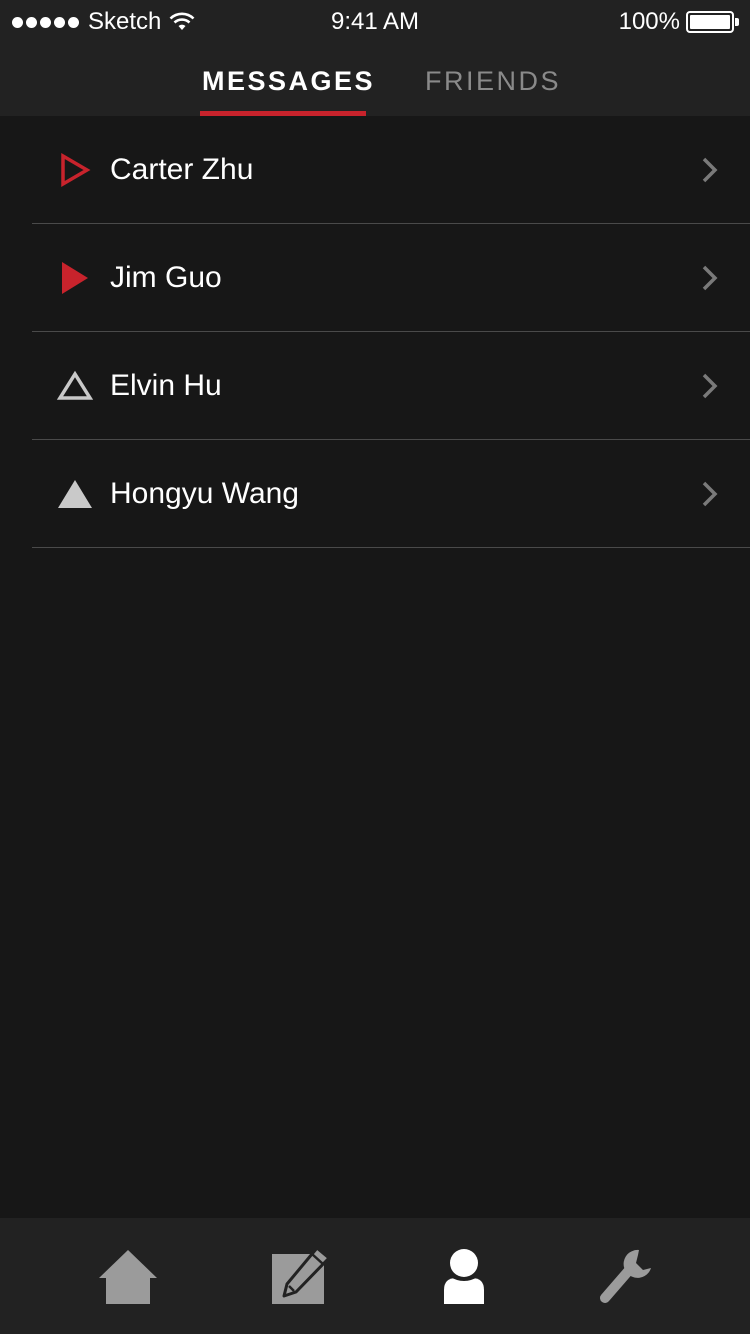 The width and height of the screenshot is (750, 1334). What do you see at coordinates (301, 1275) in the screenshot?
I see `compose-icon` at bounding box center [301, 1275].